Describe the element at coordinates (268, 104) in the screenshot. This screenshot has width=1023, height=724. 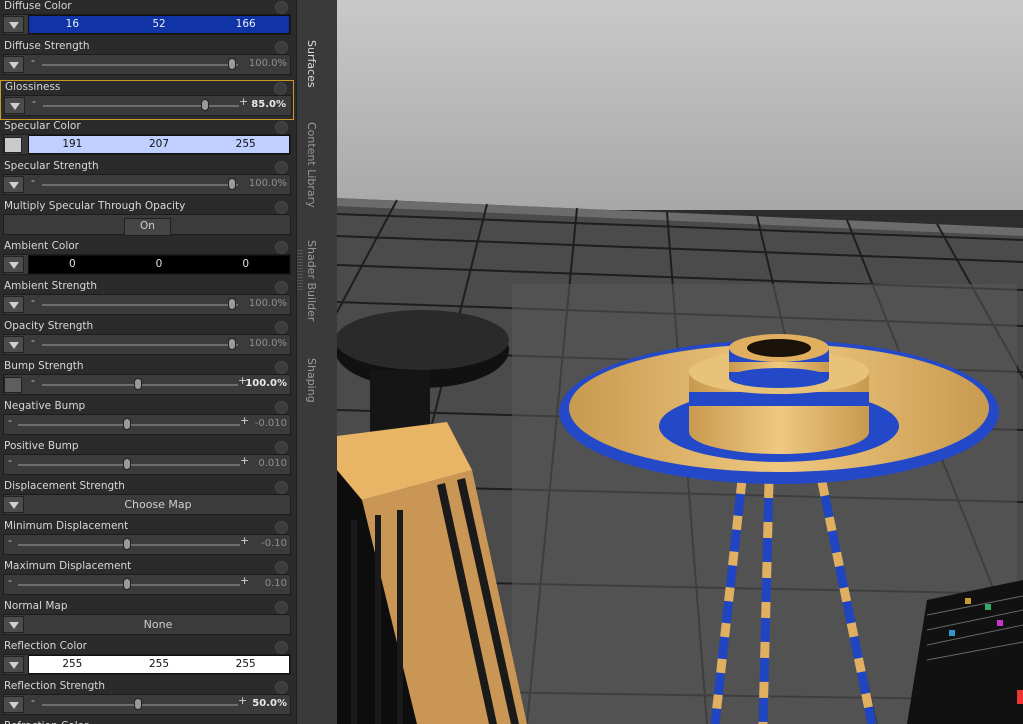
I see `property-value: 85.0%` at that location.